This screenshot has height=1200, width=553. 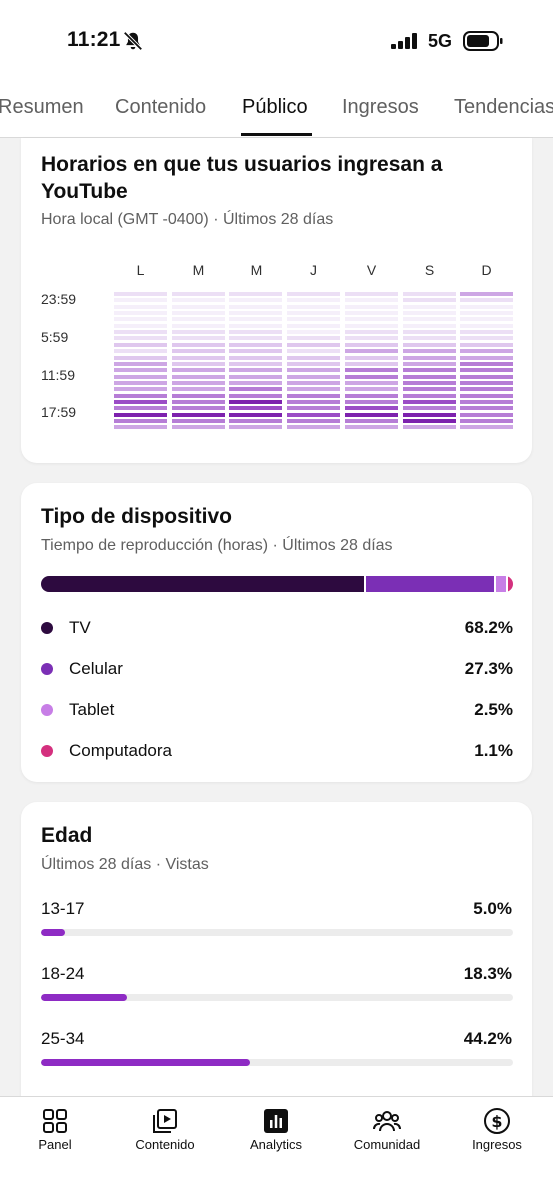 What do you see at coordinates (55, 337) in the screenshot?
I see `hour-label: 5:59` at bounding box center [55, 337].